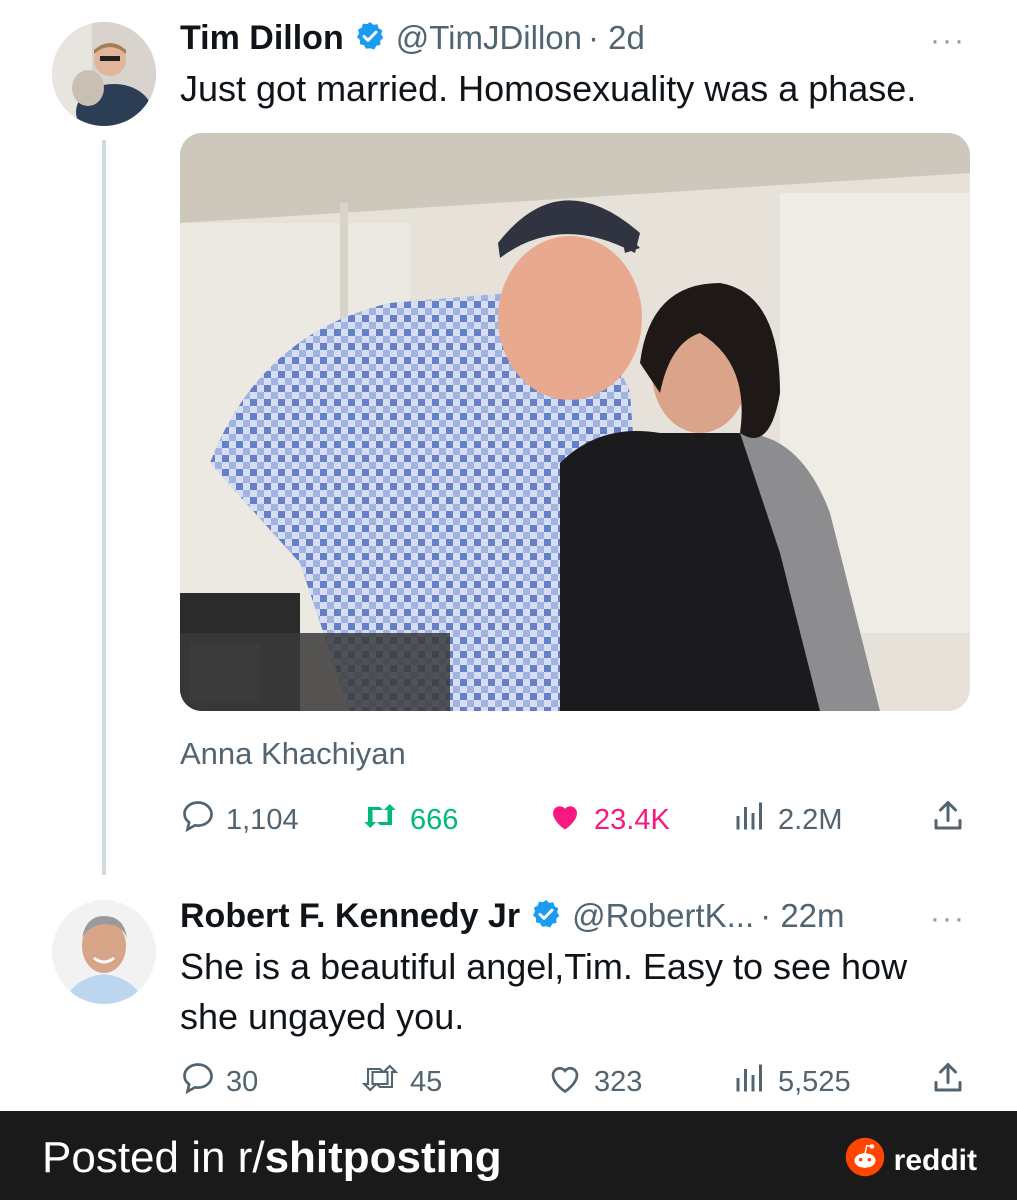 The image size is (1017, 1200). What do you see at coordinates (632, 819) in the screenshot?
I see `tweet1-like-count: 23.4K` at bounding box center [632, 819].